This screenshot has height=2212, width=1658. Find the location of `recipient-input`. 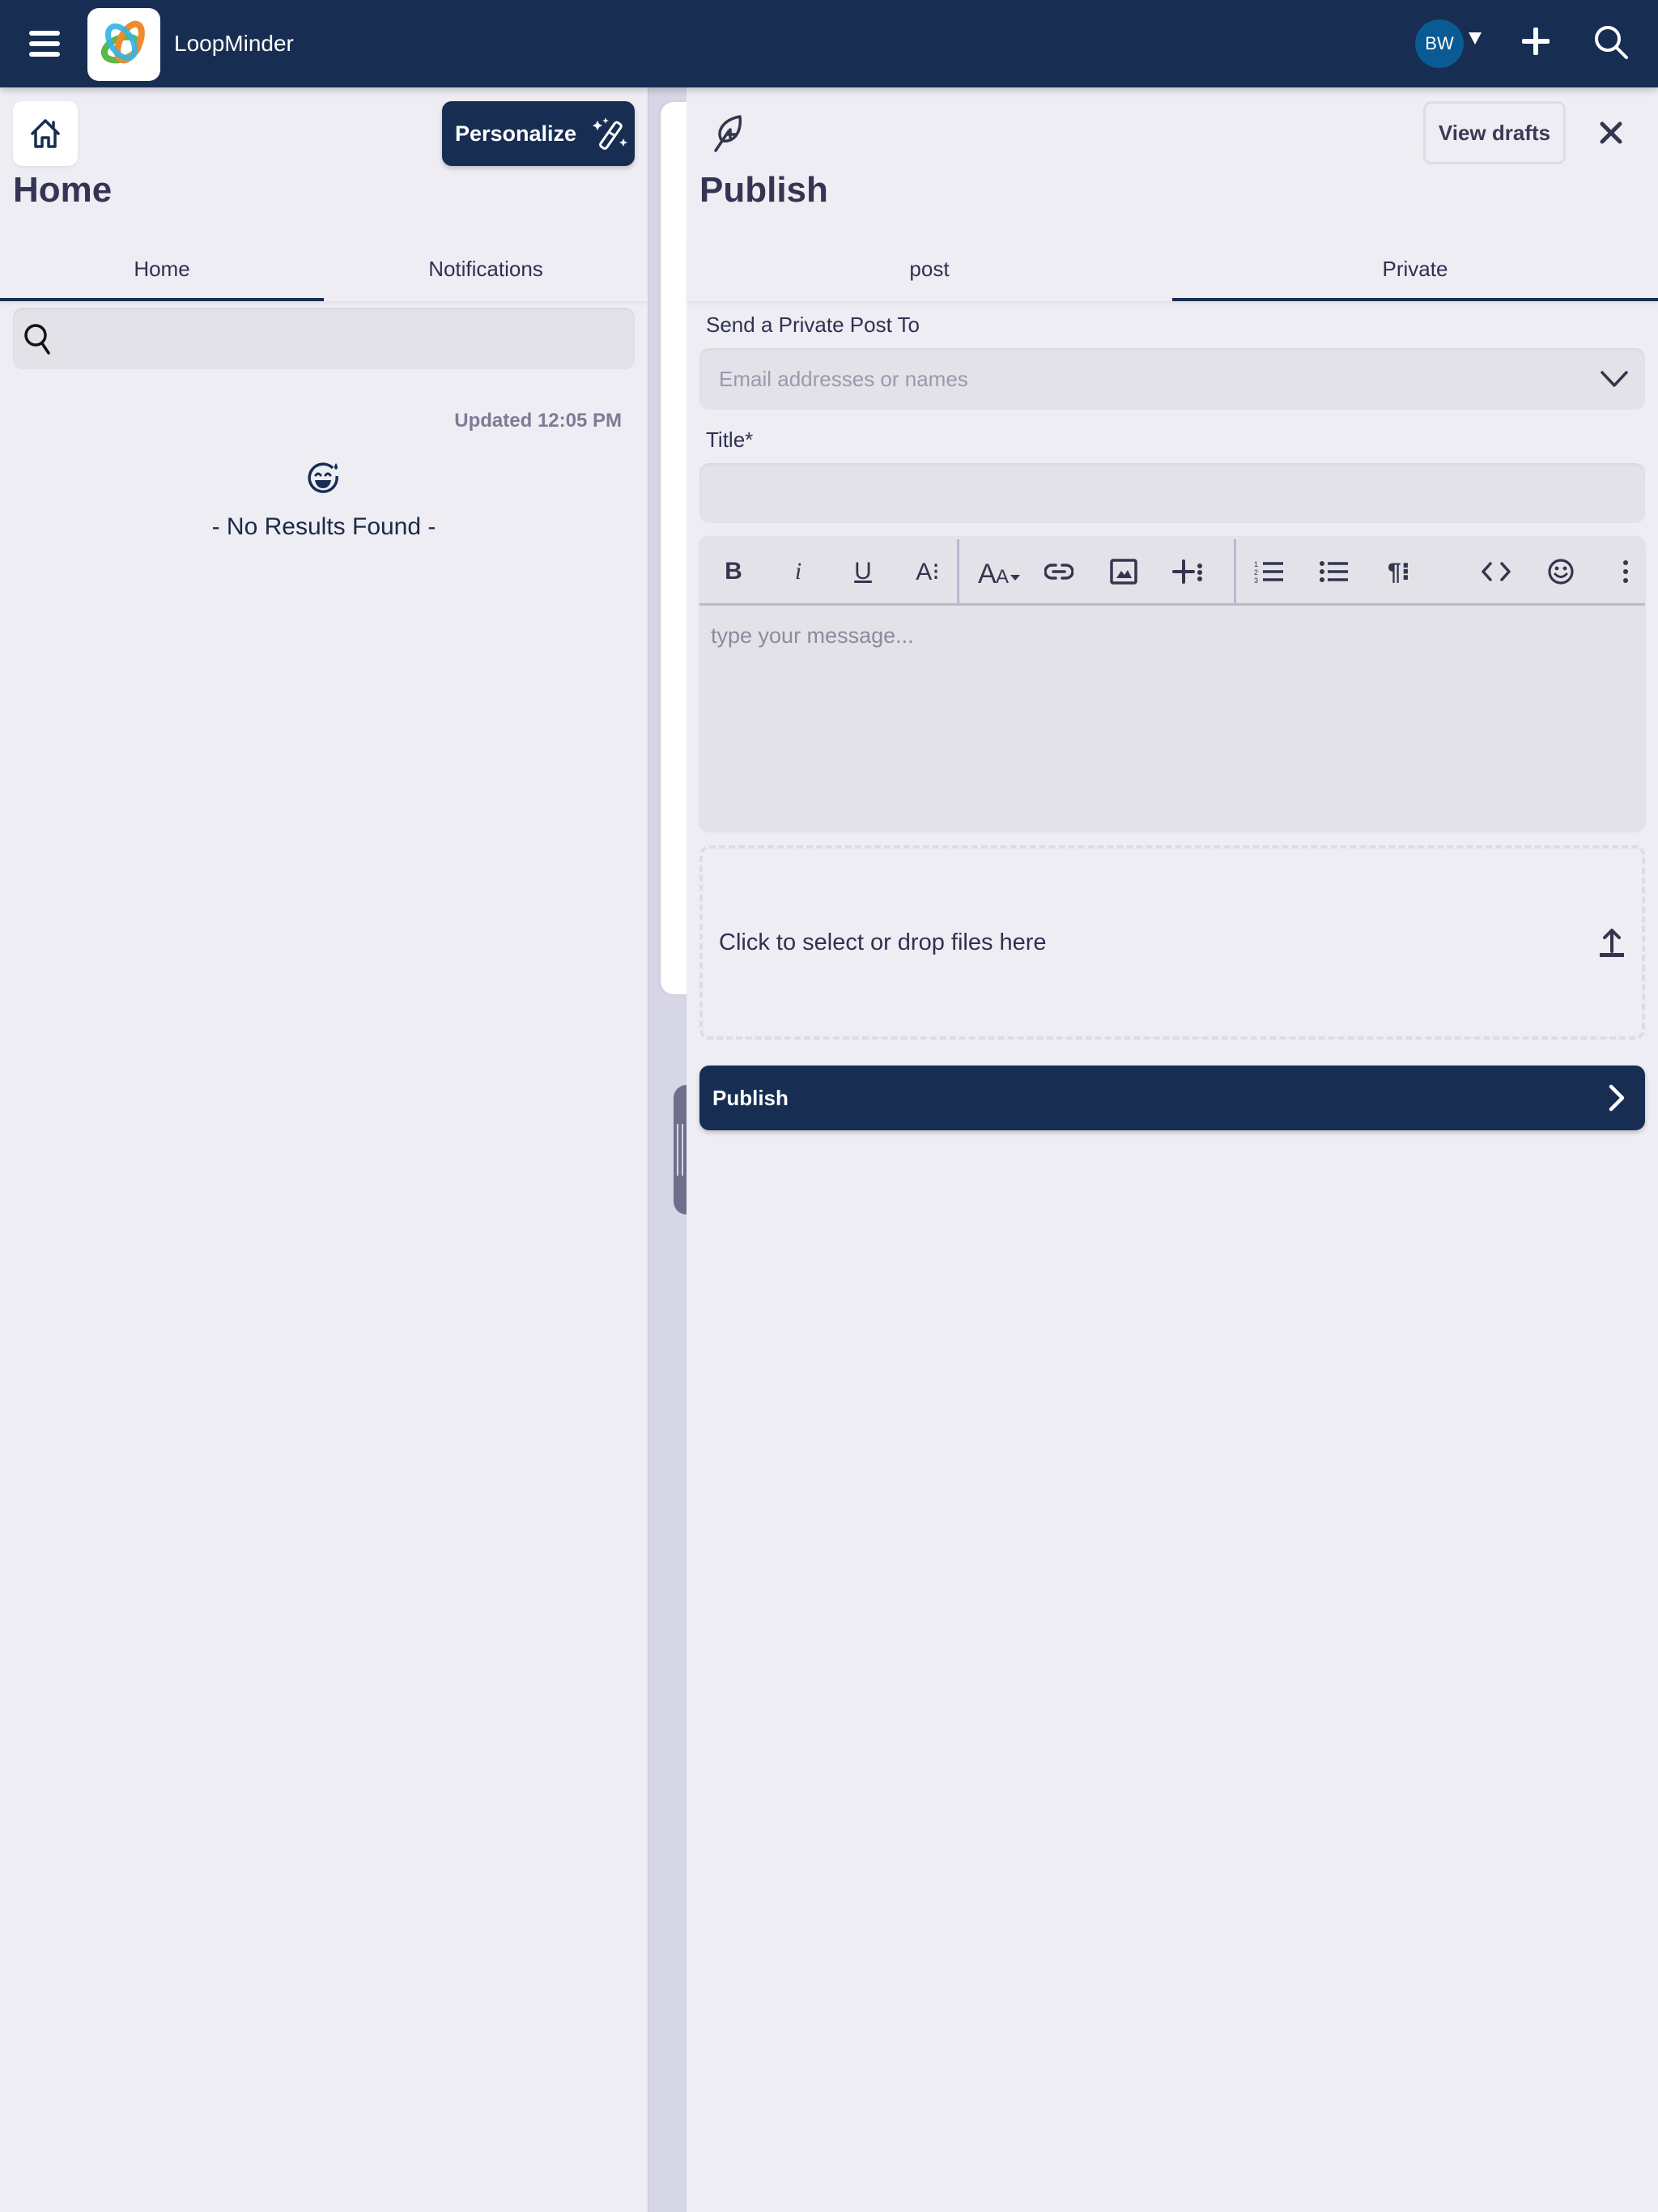

recipient-input is located at coordinates (1159, 379).